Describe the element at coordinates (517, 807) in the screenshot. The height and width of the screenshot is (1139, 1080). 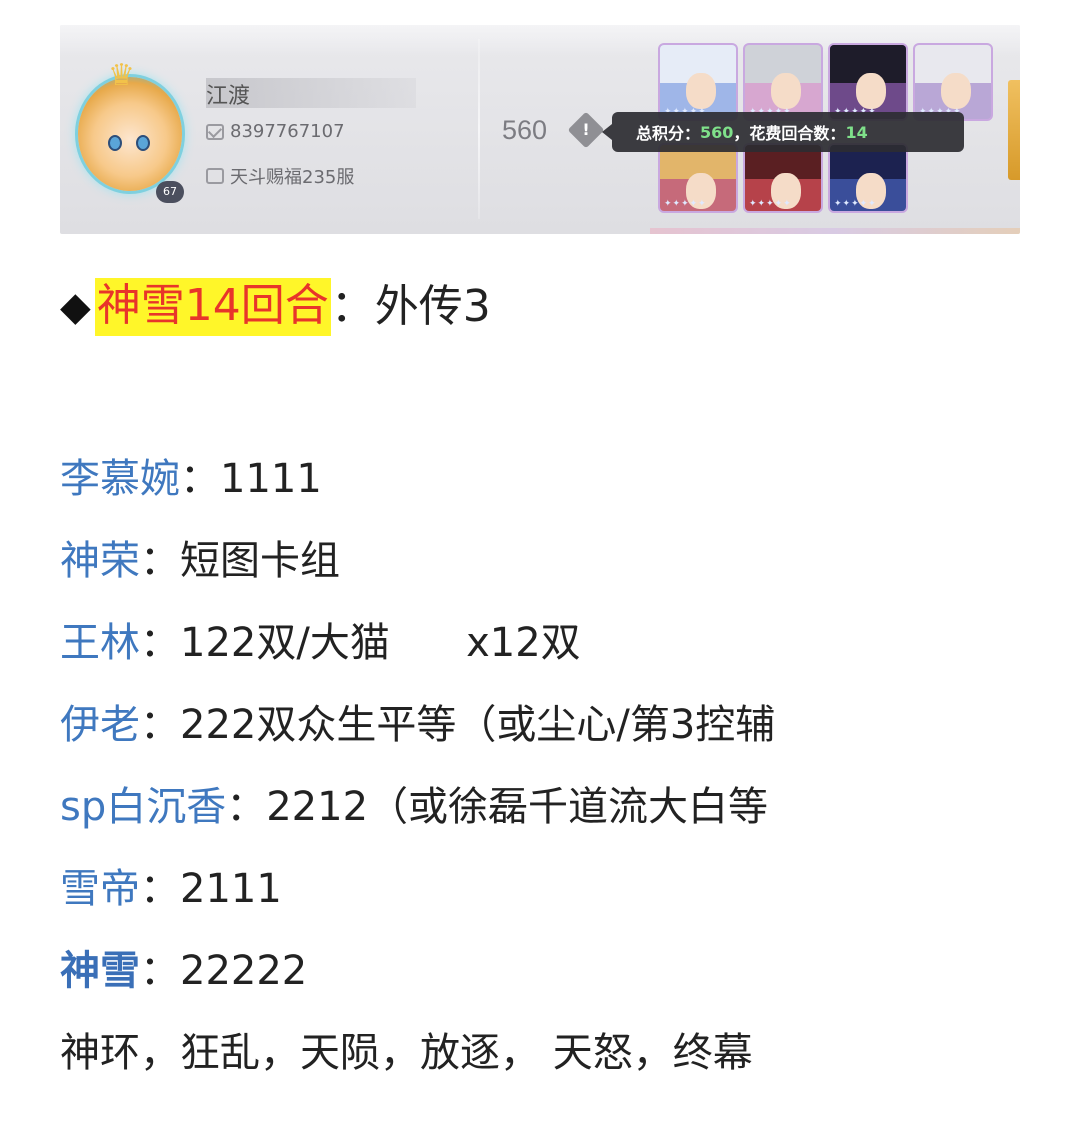
I see `line-value: 2212（或徐磊千道流大白等` at that location.